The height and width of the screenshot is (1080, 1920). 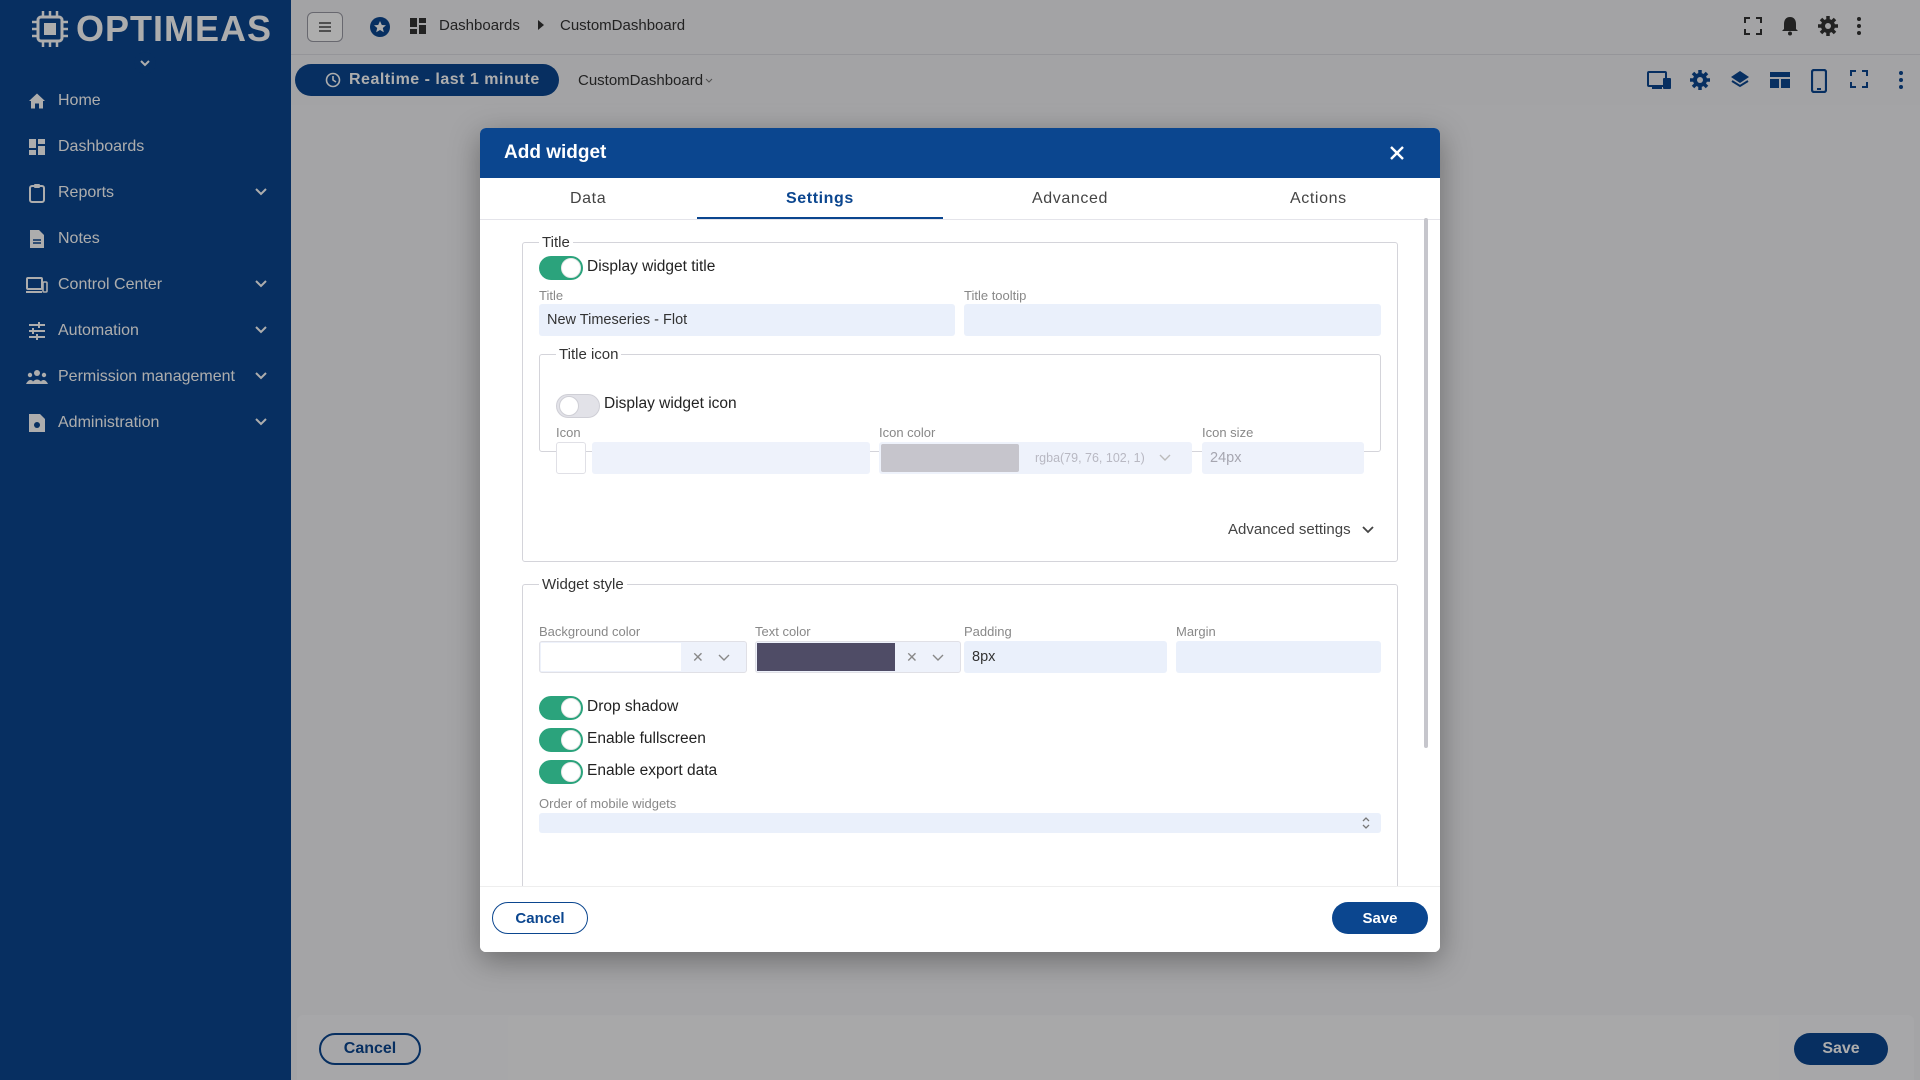 I want to click on advanced-settings-toggle: Advanced settings, so click(x=1301, y=529).